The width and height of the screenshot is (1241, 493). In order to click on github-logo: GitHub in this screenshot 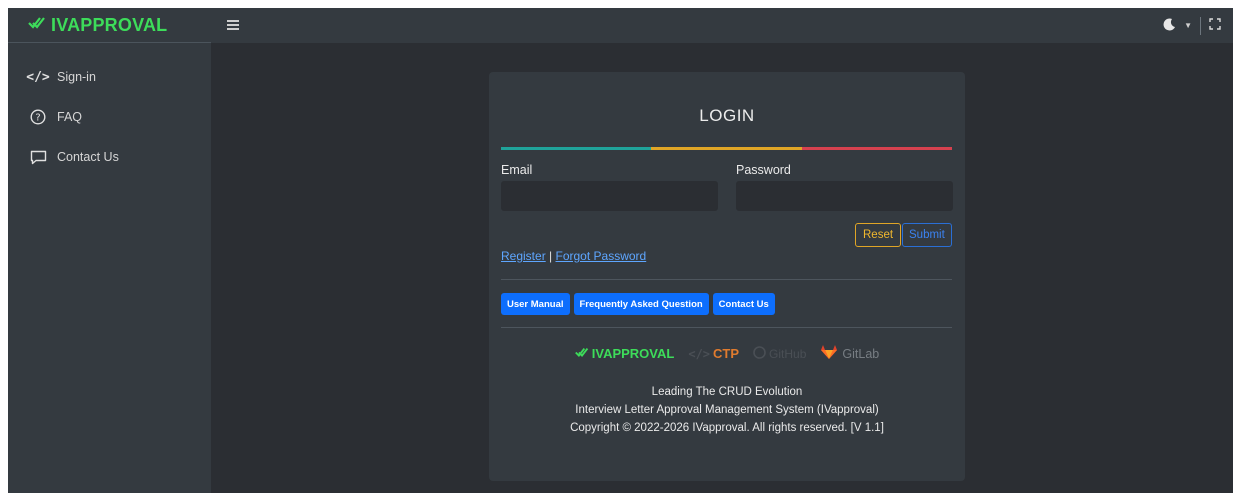, I will do `click(780, 353)`.